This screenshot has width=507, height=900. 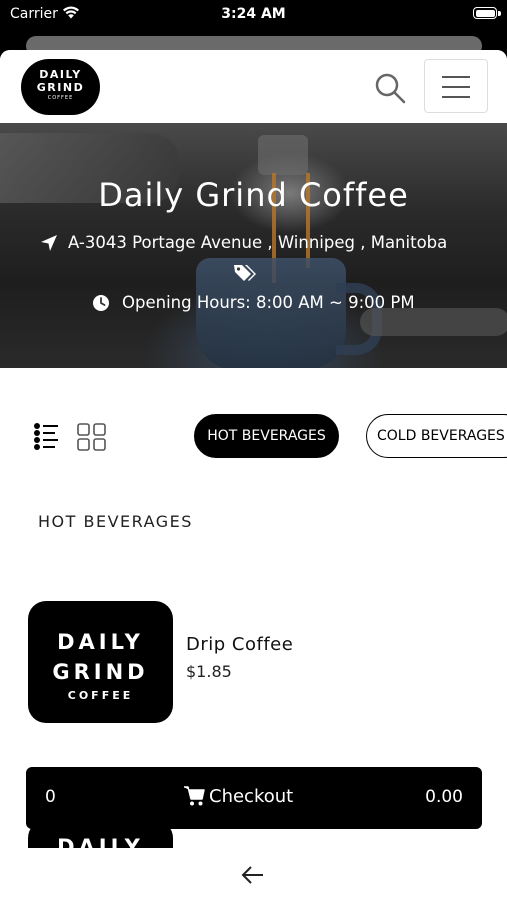 What do you see at coordinates (499, 13) in the screenshot?
I see `battery-cap` at bounding box center [499, 13].